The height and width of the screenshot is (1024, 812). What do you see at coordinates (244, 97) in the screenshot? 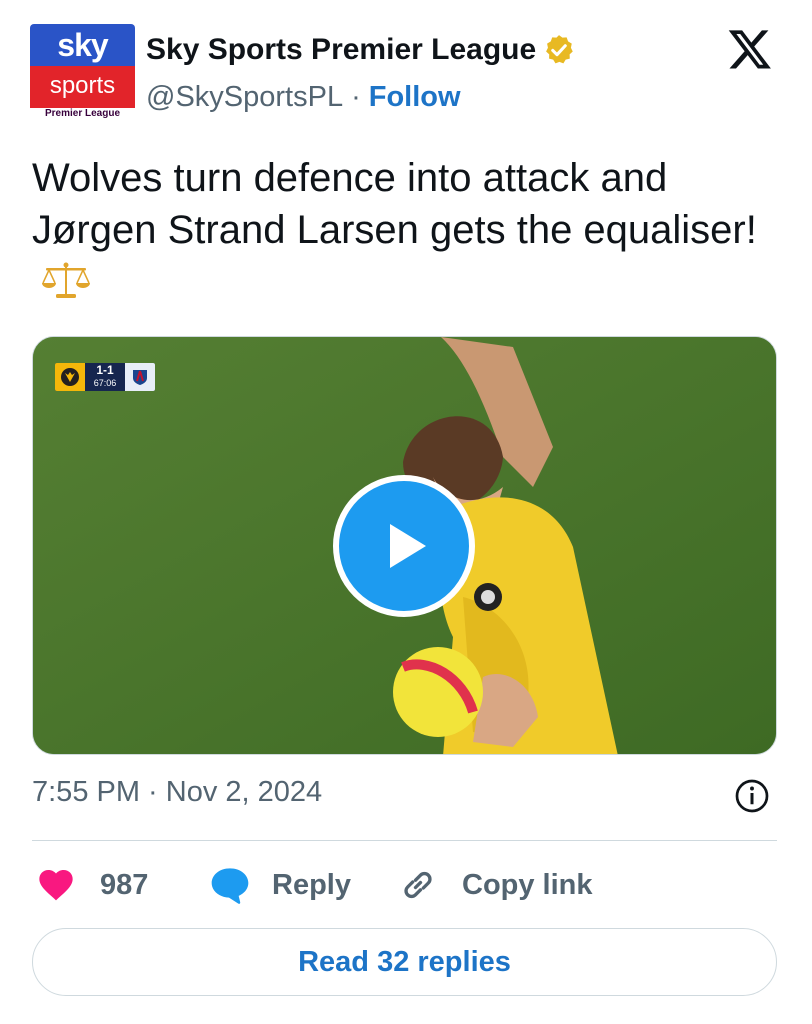
I see `handle: @SkySportsPL` at bounding box center [244, 97].